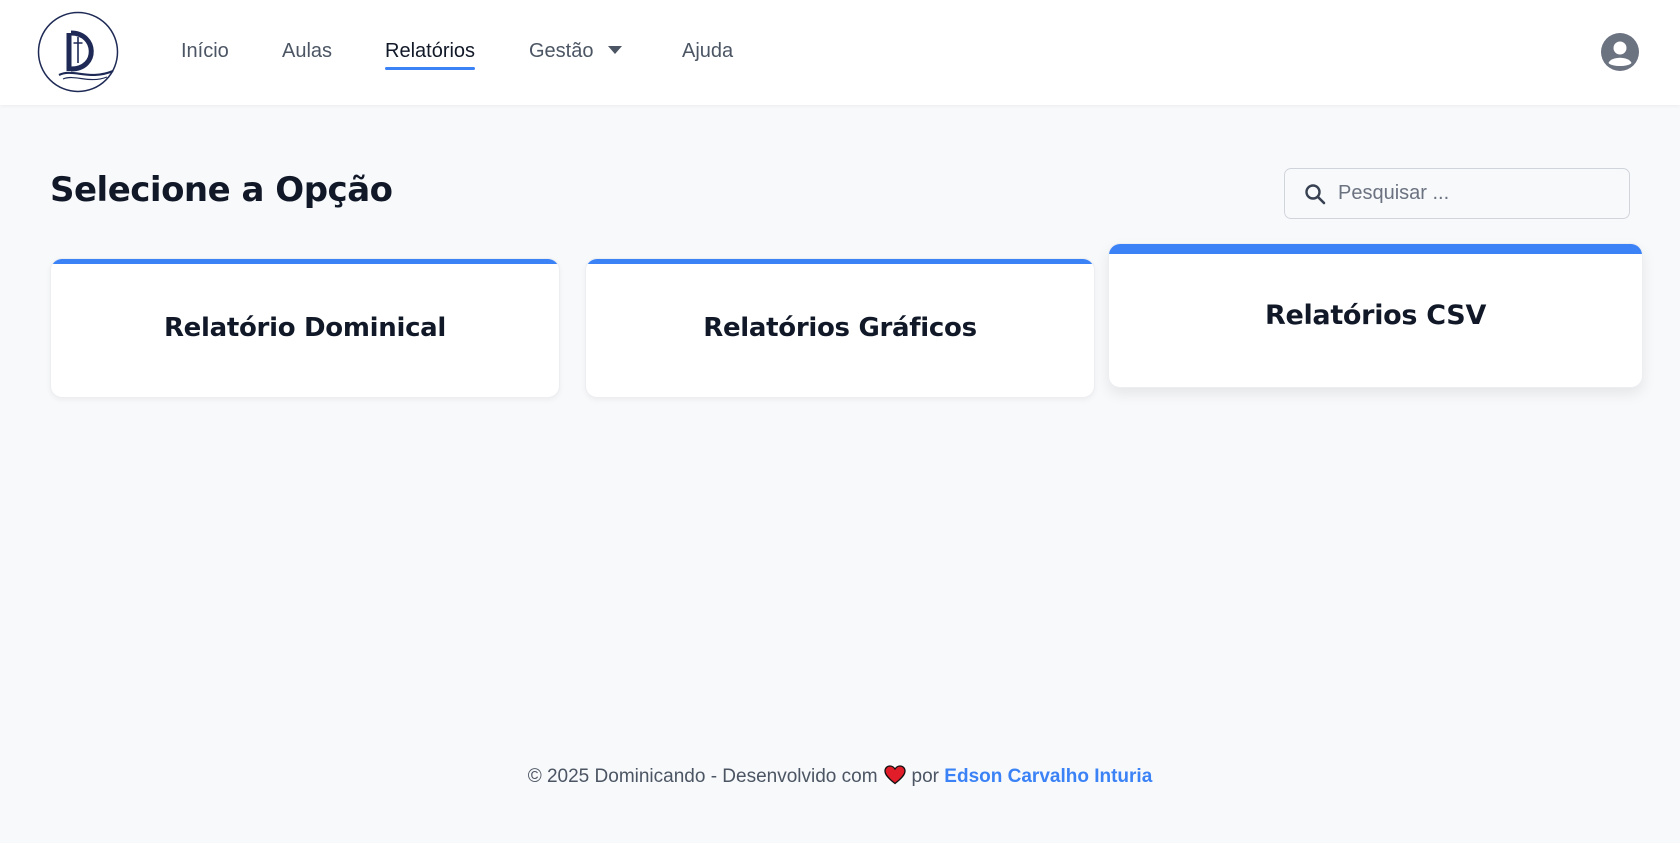 The height and width of the screenshot is (843, 1680). What do you see at coordinates (925, 776) in the screenshot?
I see `footer-by: por` at bounding box center [925, 776].